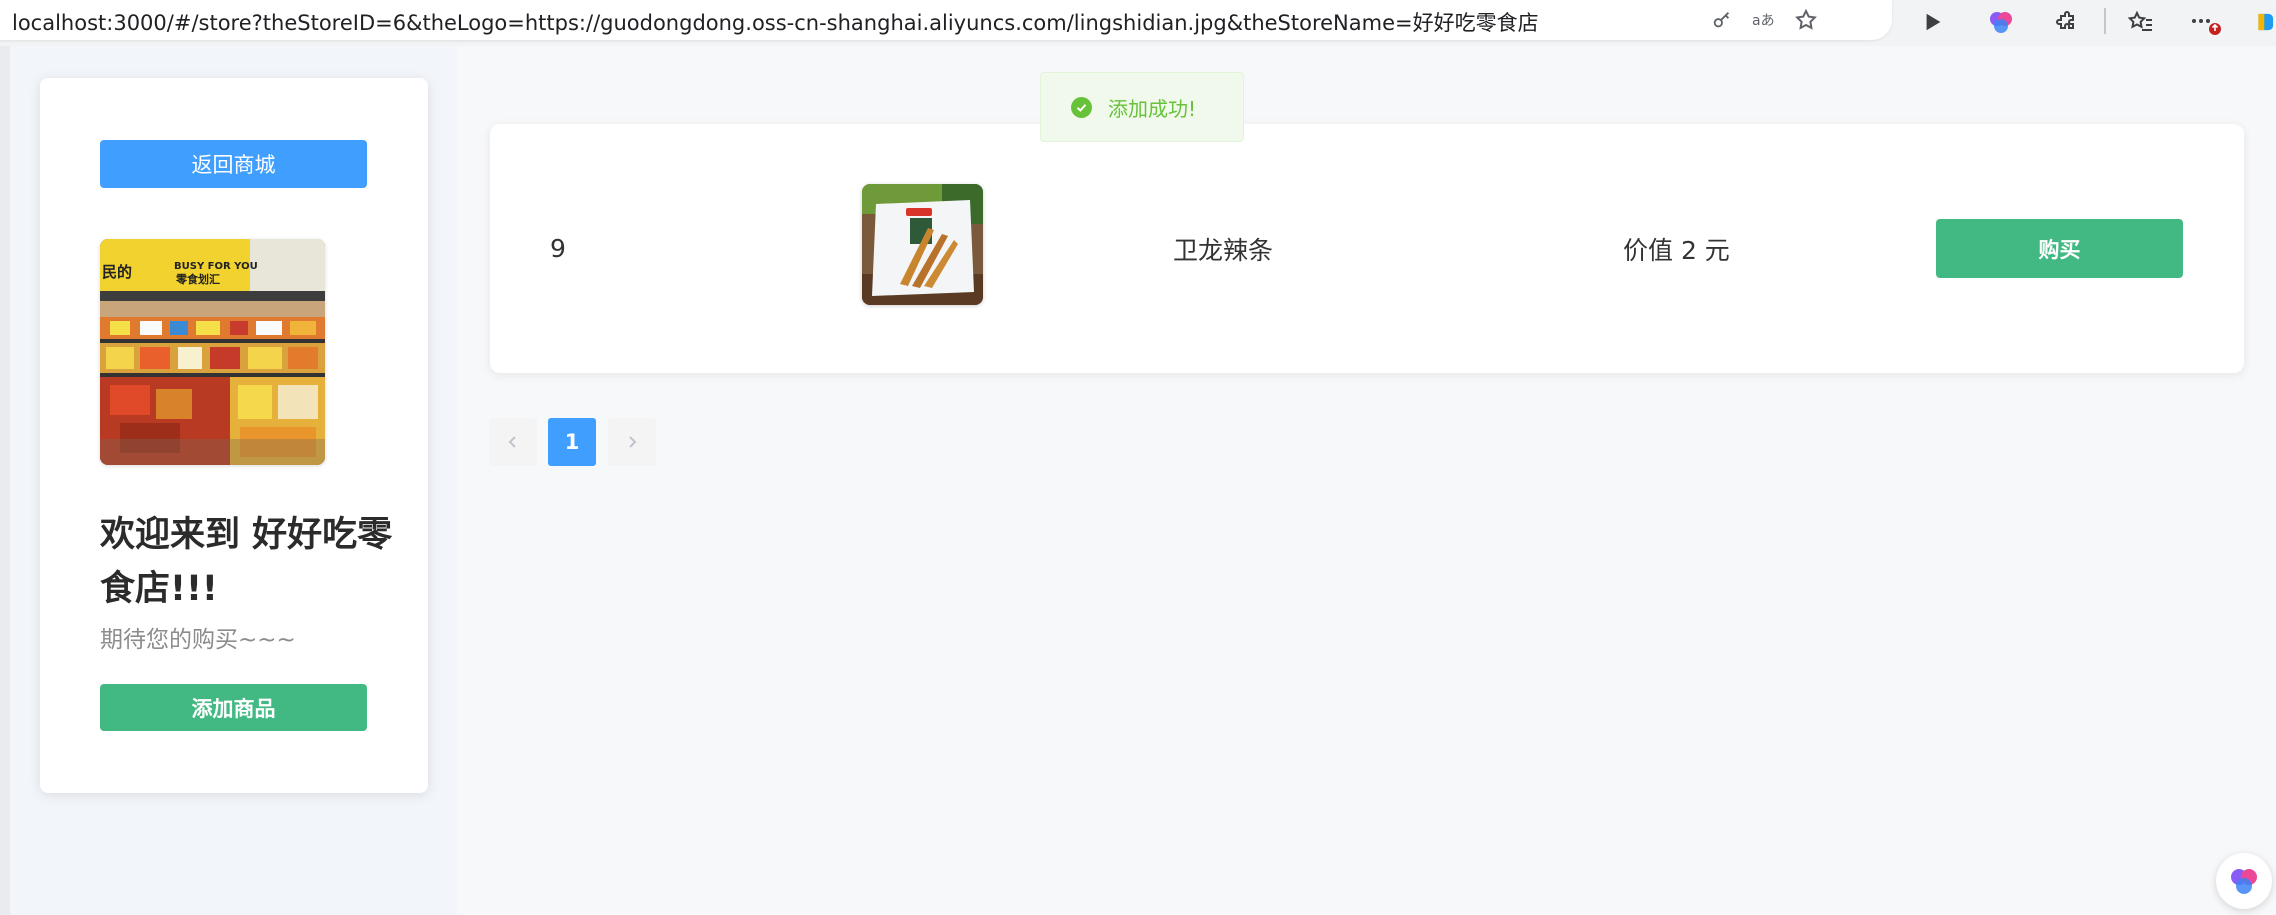 This screenshot has width=2276, height=915. I want to click on success-toast: 添加成功!, so click(1142, 107).